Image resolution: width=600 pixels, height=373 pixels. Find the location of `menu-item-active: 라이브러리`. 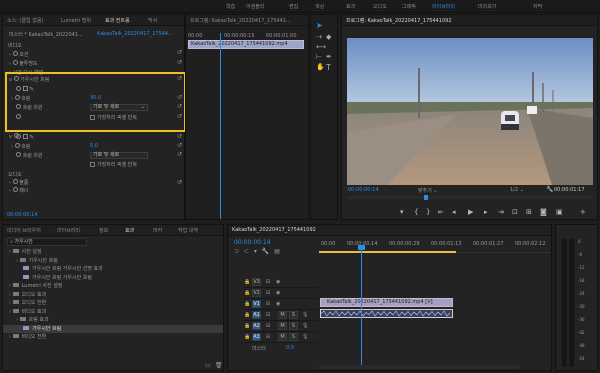

menu-item-active: 라이브러리 is located at coordinates (443, 6).